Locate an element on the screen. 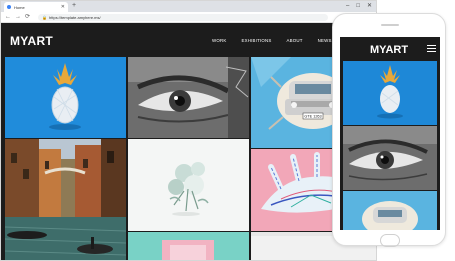  back-icon: ← is located at coordinates (8, 17).